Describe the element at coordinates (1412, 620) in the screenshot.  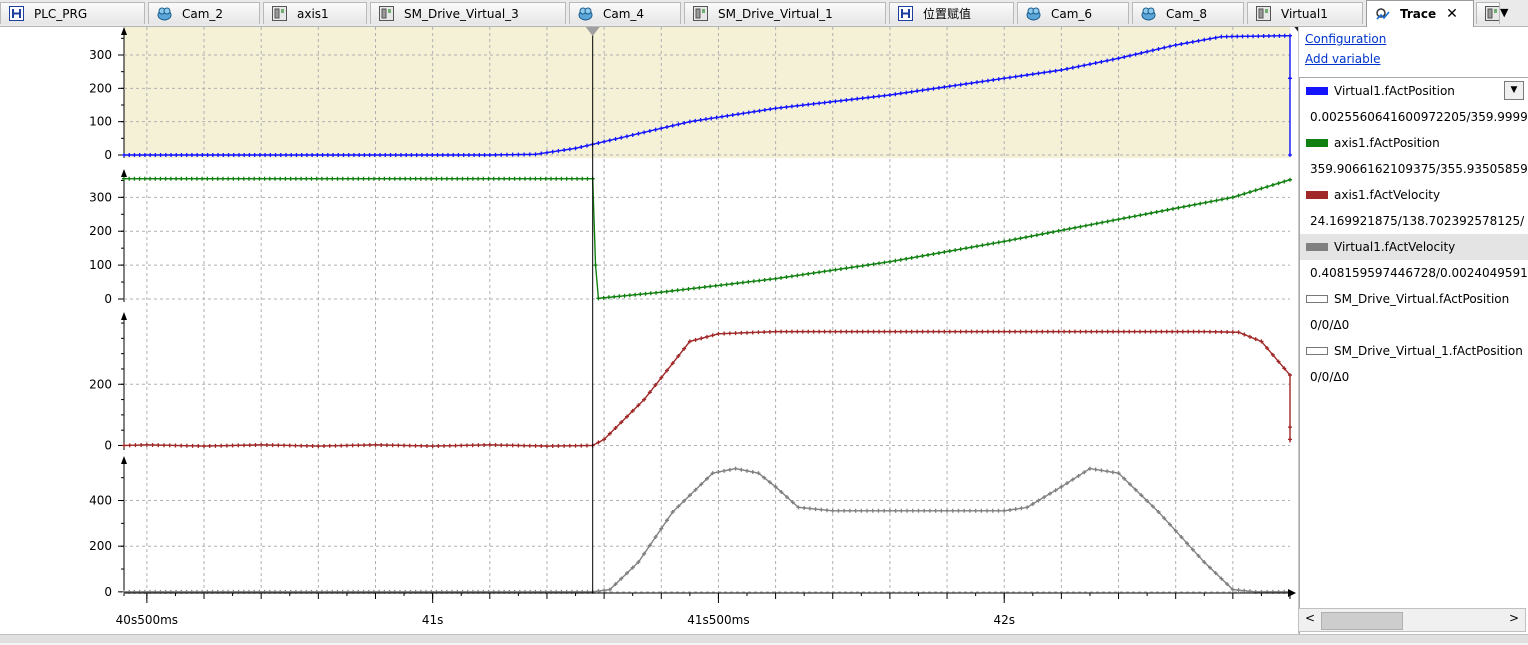
I see `horizontal-scrollbar: < >` at that location.